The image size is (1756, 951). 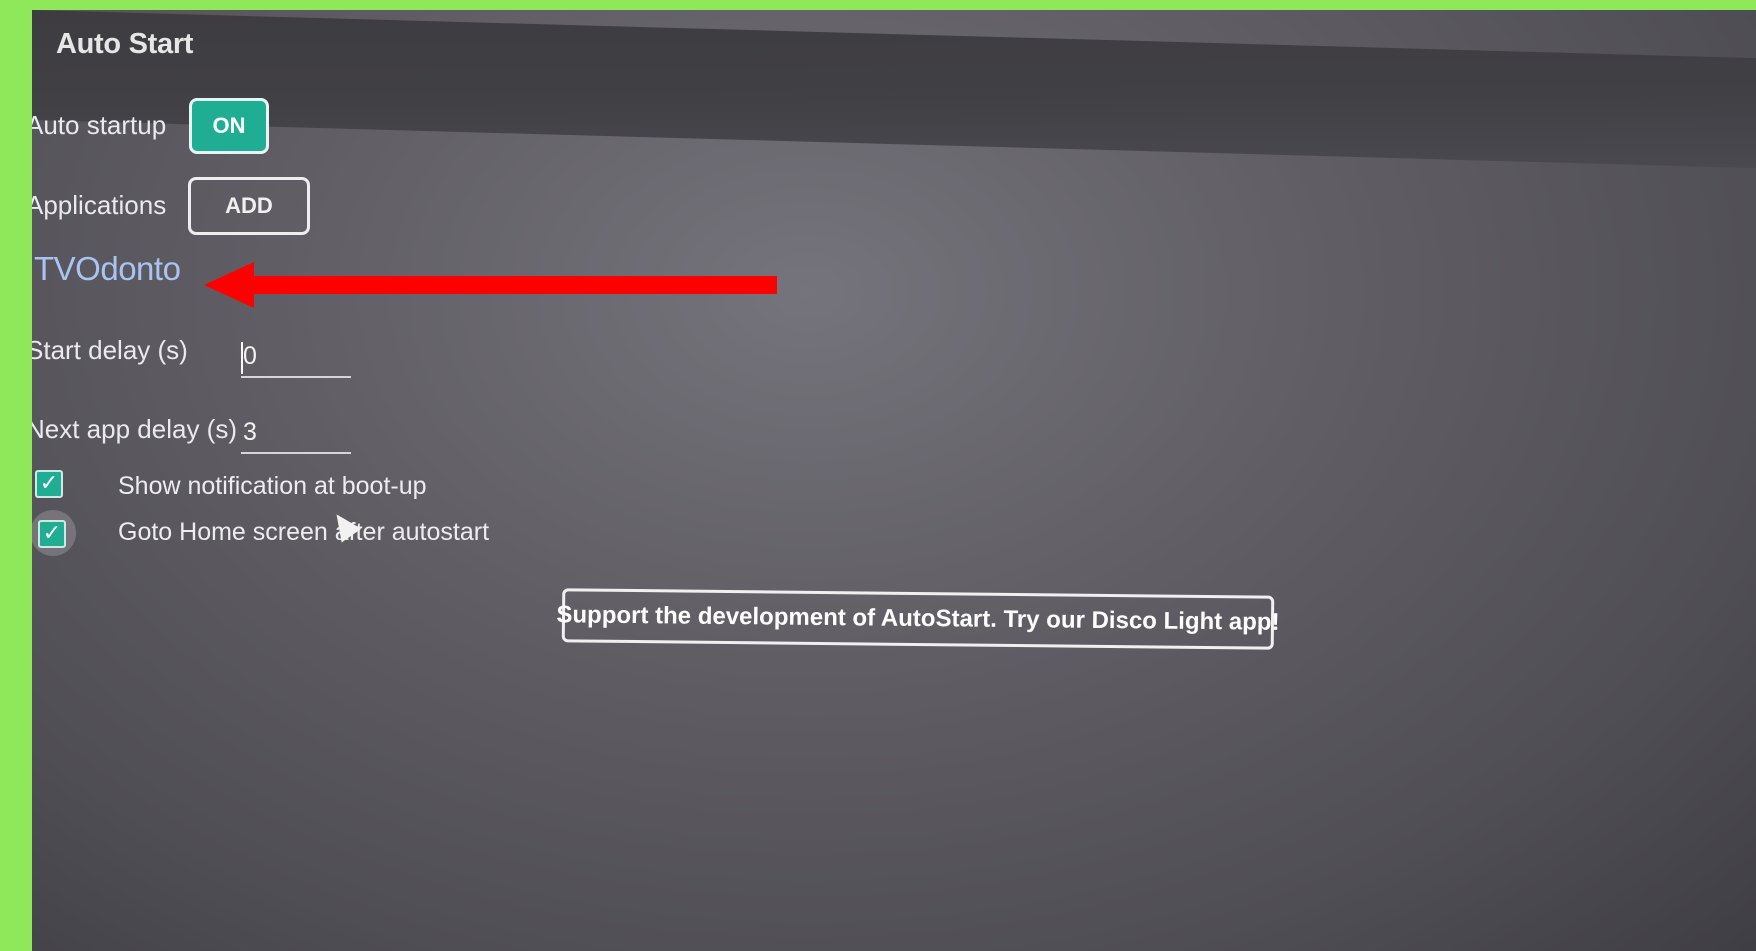 What do you see at coordinates (304, 532) in the screenshot?
I see `goto-home-label: Goto Home screen after autostart` at bounding box center [304, 532].